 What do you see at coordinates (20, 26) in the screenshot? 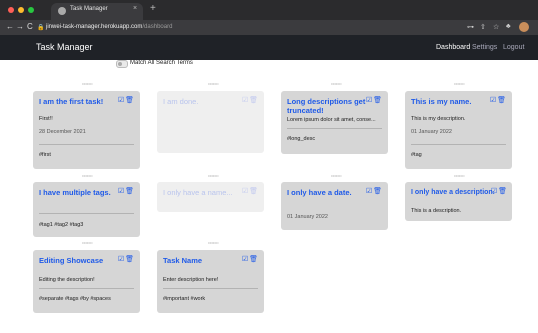
I see `forward-icon: →` at bounding box center [20, 26].